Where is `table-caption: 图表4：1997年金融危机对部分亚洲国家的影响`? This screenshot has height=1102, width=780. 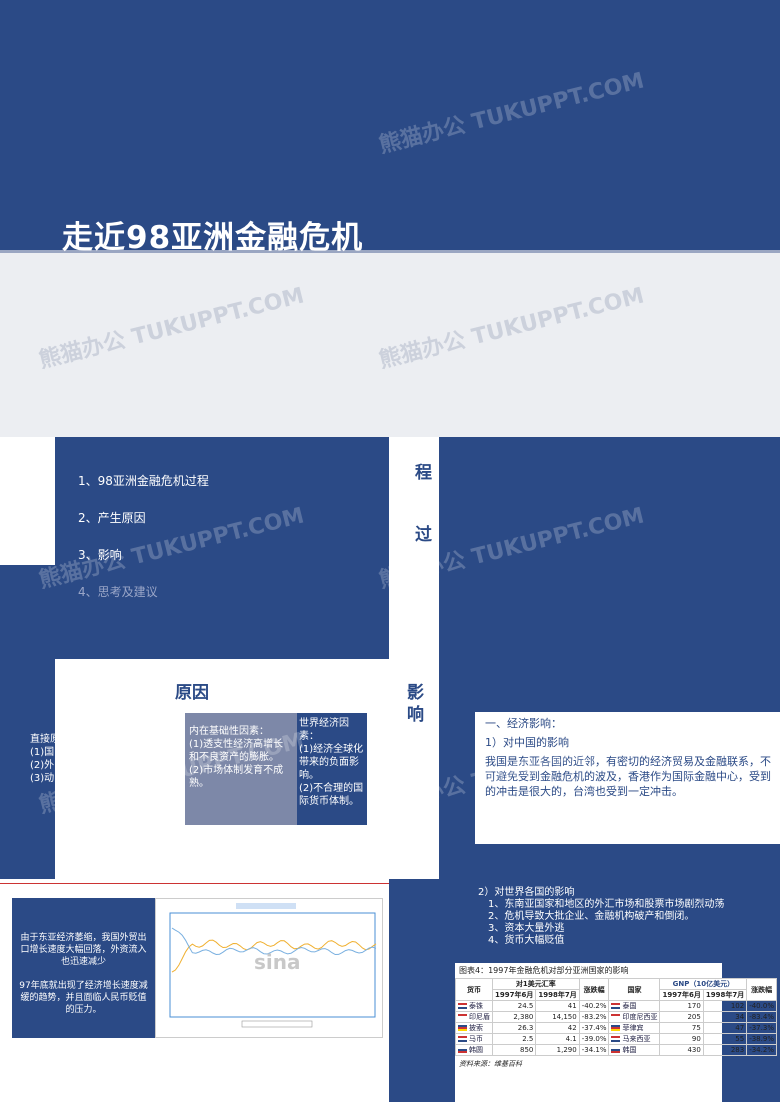
table-caption: 图表4：1997年金融危机对部分亚洲国家的影响 is located at coordinates (544, 970).